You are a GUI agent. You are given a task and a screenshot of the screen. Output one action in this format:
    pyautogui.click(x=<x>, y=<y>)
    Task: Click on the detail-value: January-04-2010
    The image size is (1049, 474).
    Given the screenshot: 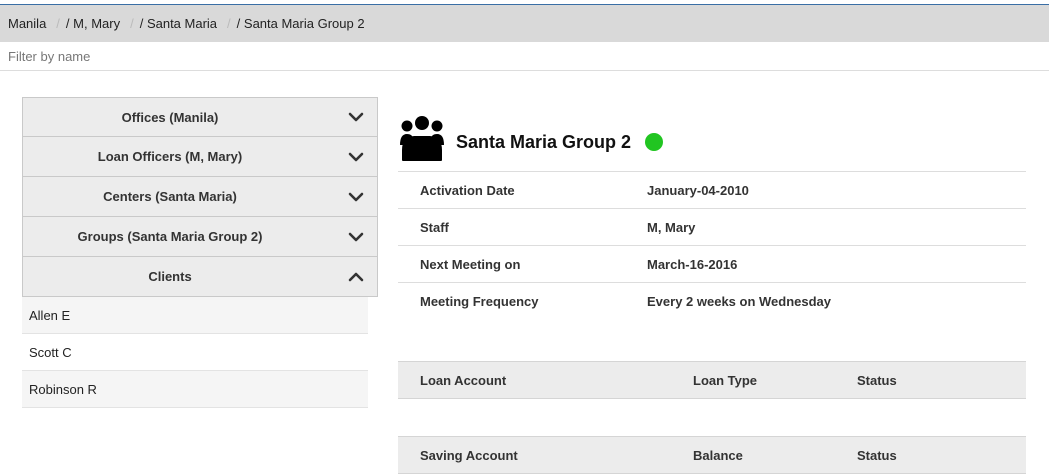 What is the action you would take?
    pyautogui.click(x=698, y=190)
    